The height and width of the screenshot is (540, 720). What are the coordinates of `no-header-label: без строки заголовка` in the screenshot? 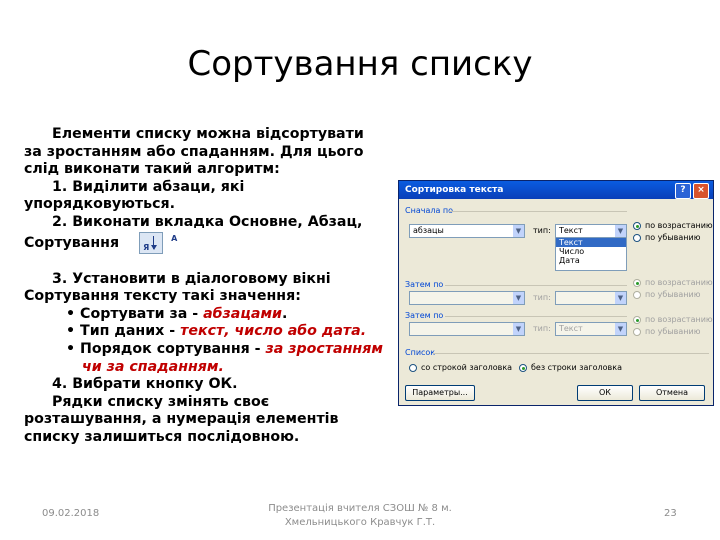 It's located at (576, 367).